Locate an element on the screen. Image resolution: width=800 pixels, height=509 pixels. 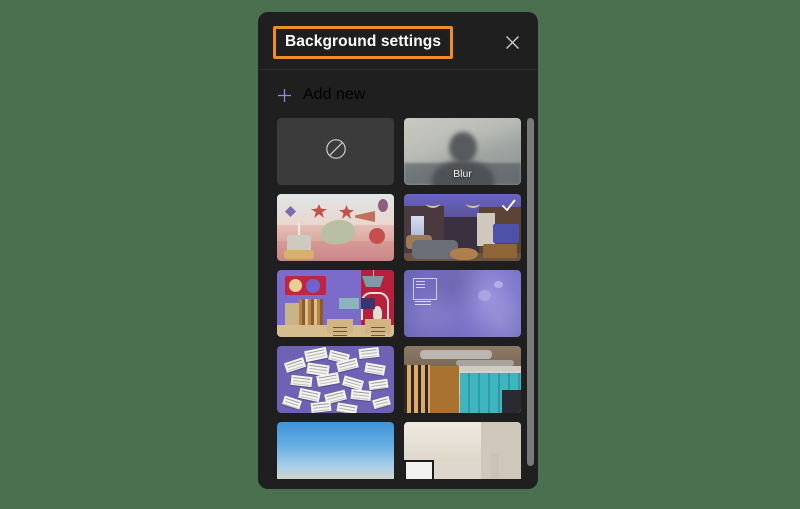
plus-icon is located at coordinates (284, 95).